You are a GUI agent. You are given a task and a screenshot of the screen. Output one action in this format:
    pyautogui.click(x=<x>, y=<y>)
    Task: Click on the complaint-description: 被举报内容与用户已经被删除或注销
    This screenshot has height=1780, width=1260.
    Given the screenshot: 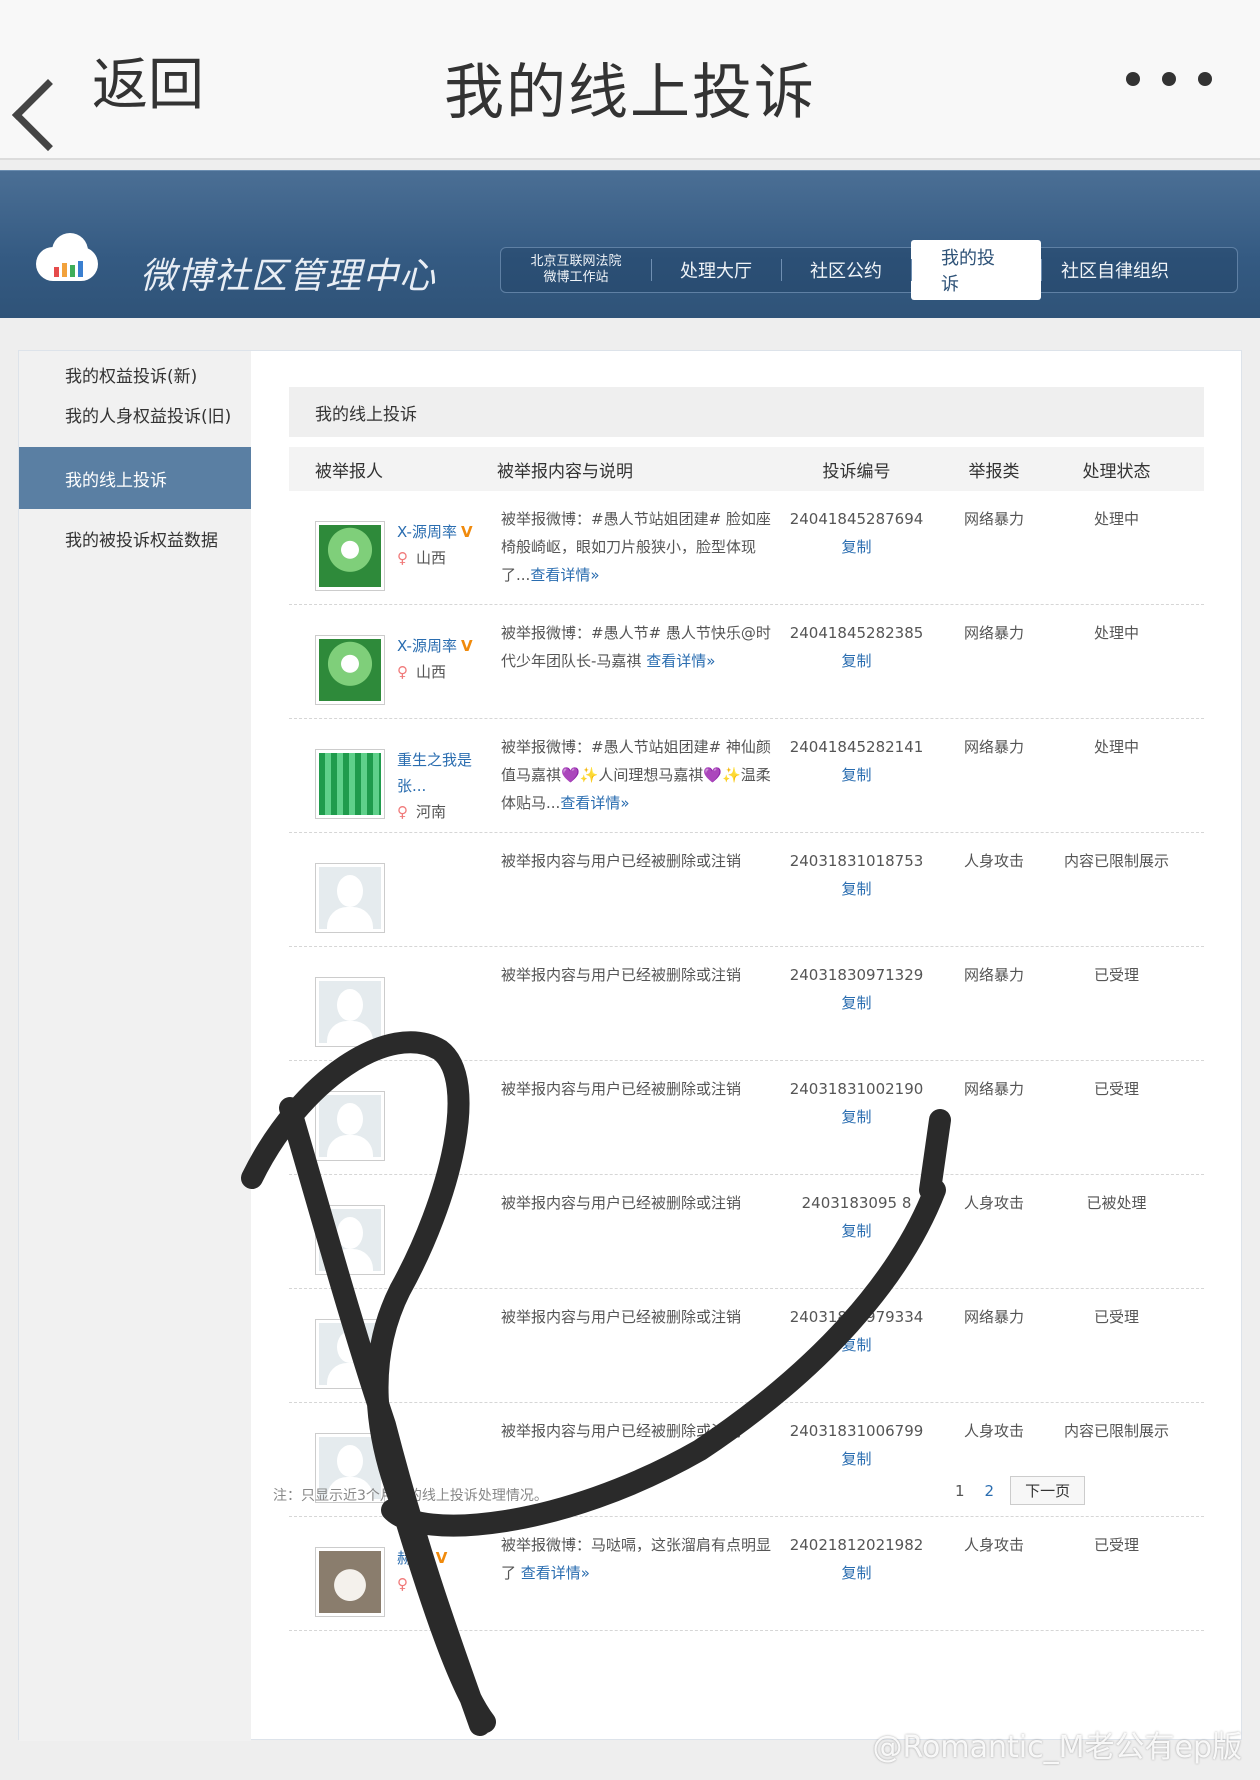 What is the action you would take?
    pyautogui.click(x=639, y=975)
    